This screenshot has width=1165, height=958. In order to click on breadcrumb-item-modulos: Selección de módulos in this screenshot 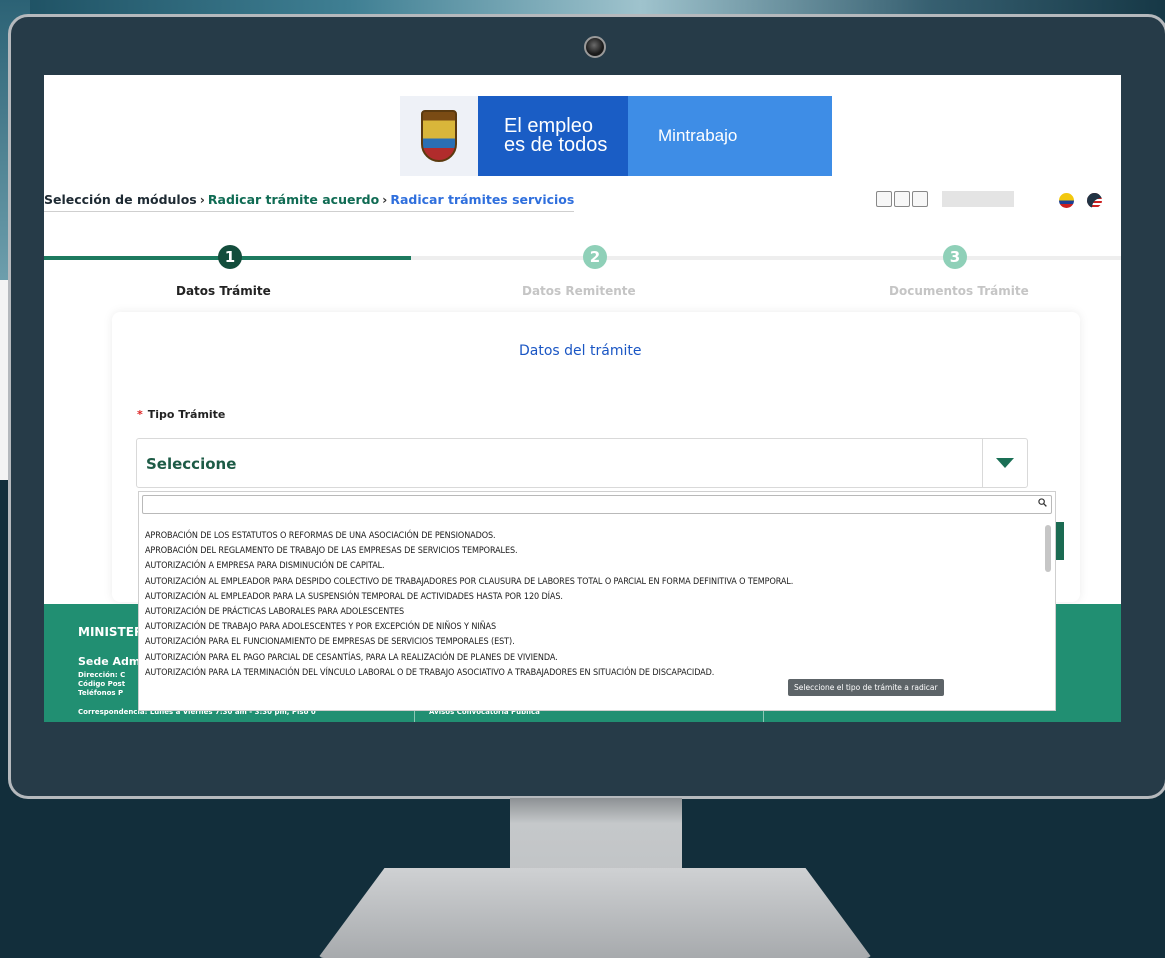, I will do `click(120, 199)`.